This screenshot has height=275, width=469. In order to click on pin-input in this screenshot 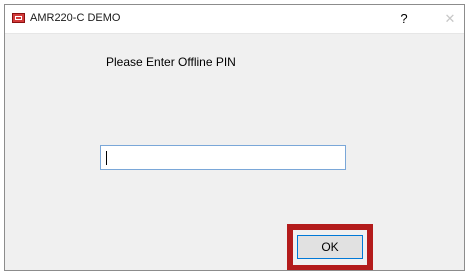, I will do `click(223, 157)`.